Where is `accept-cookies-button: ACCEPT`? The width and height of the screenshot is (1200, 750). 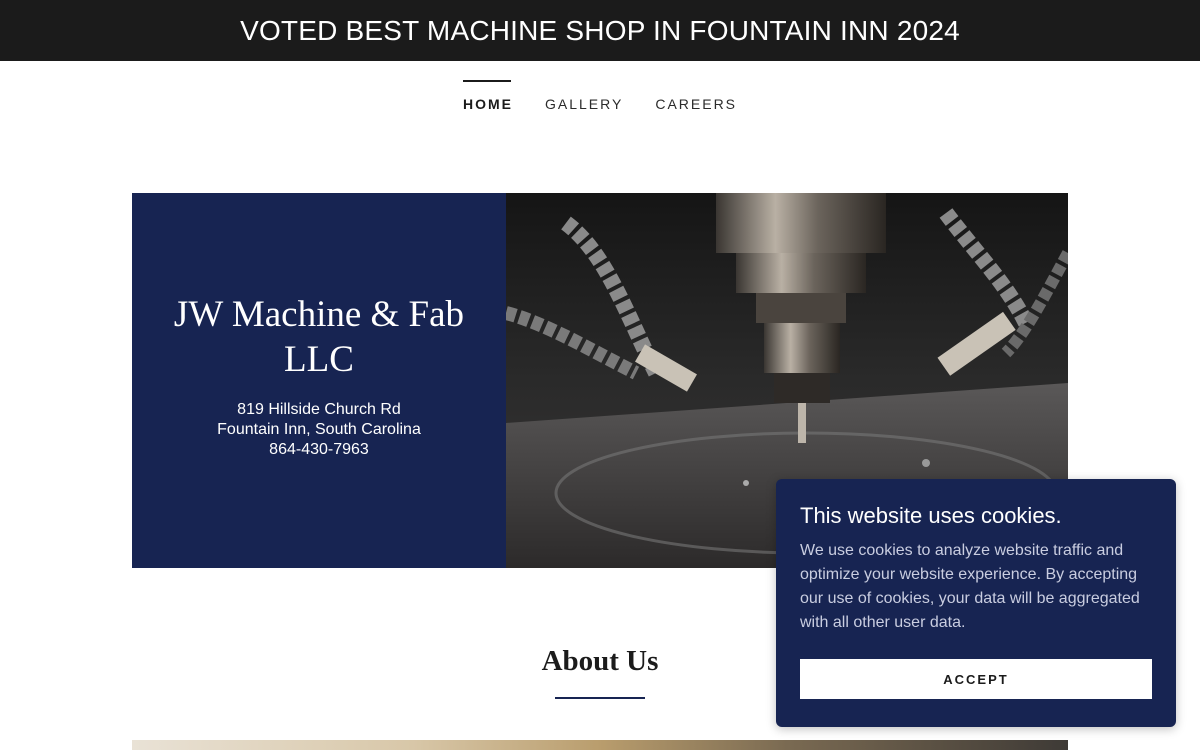 accept-cookies-button: ACCEPT is located at coordinates (976, 679).